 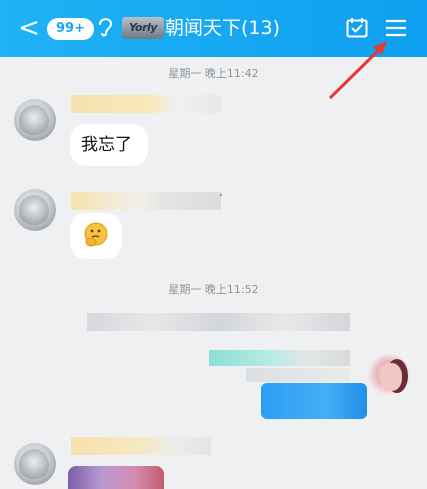 I want to click on emoji-message-bubble, so click(x=96, y=236).